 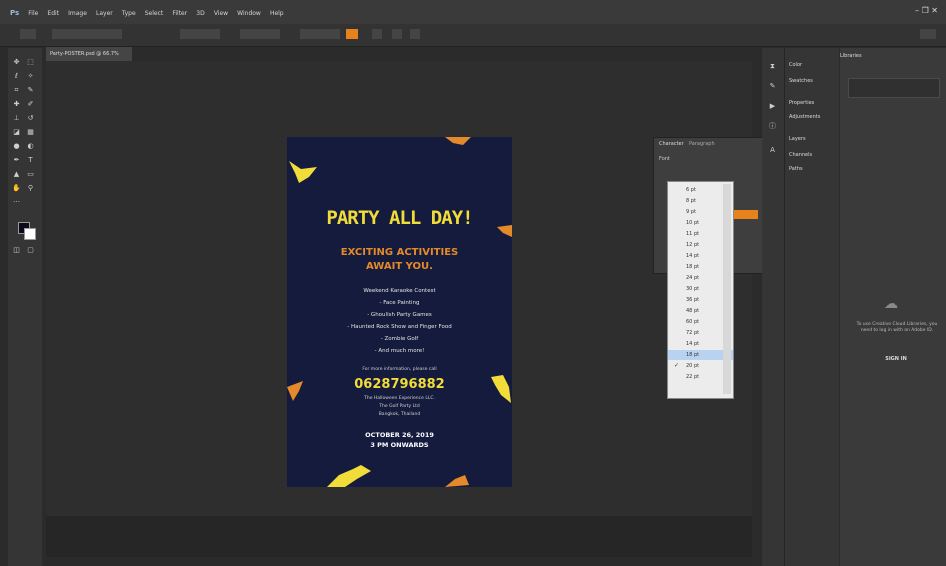 What do you see at coordinates (30, 188) in the screenshot?
I see `zoom-tool-icon: ⚲` at bounding box center [30, 188].